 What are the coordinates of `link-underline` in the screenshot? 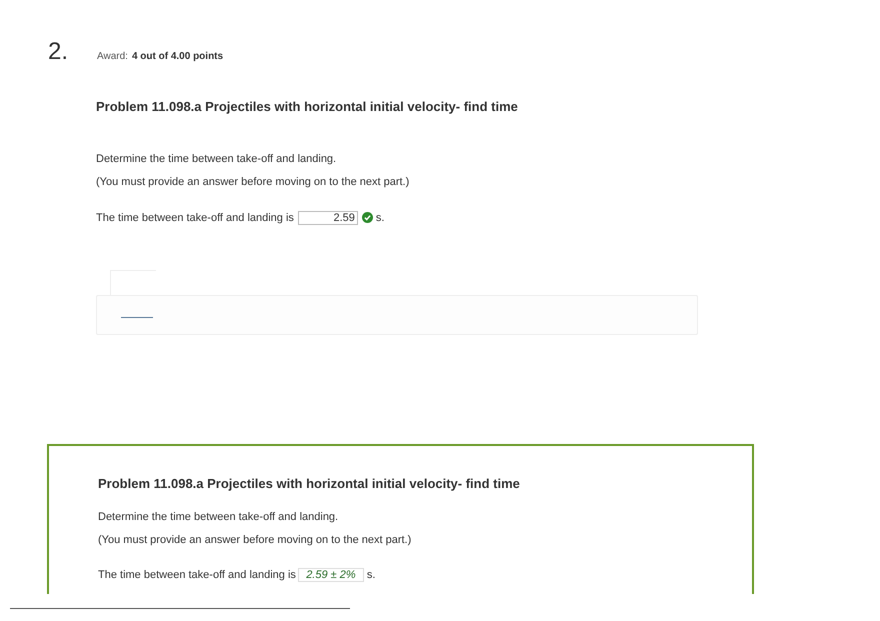 It's located at (137, 317).